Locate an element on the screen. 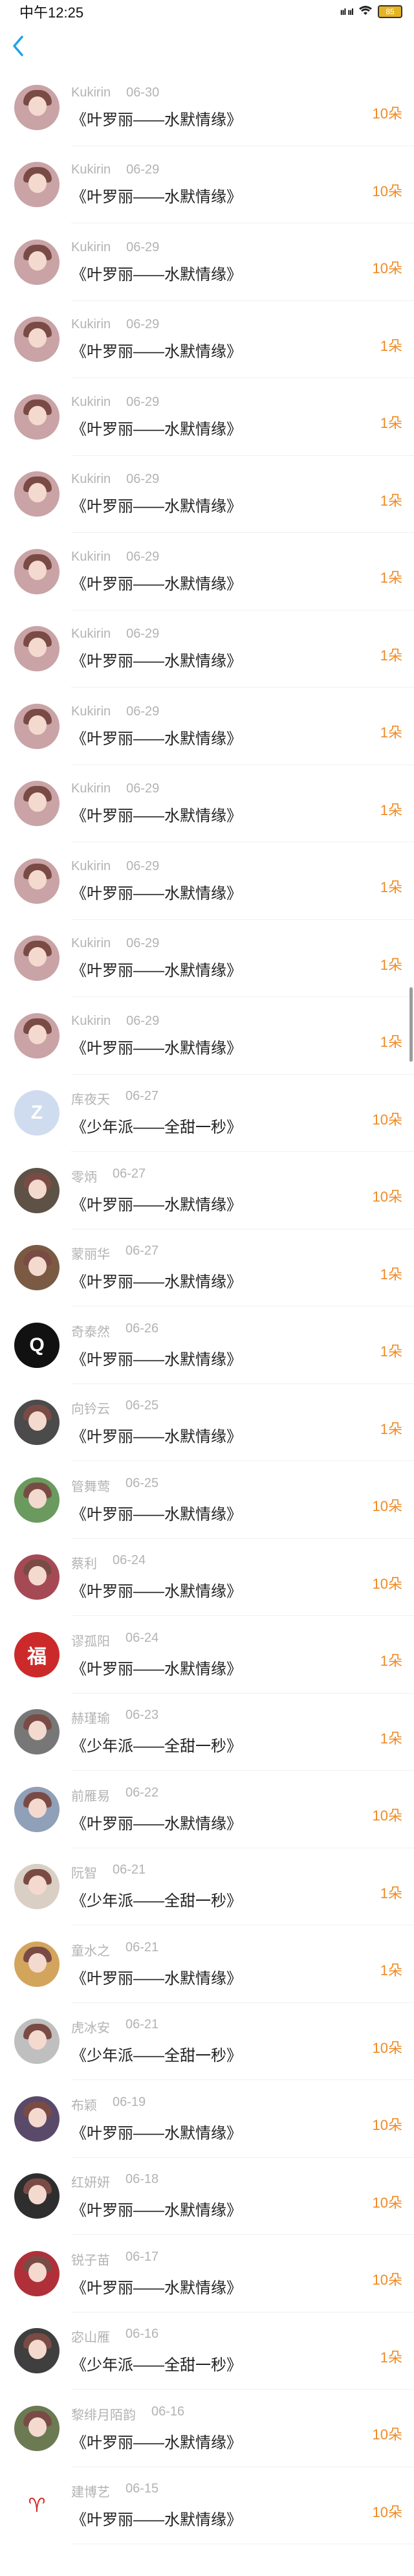 The height and width of the screenshot is (2576, 414). username: 红妍妍 is located at coordinates (90, 2181).